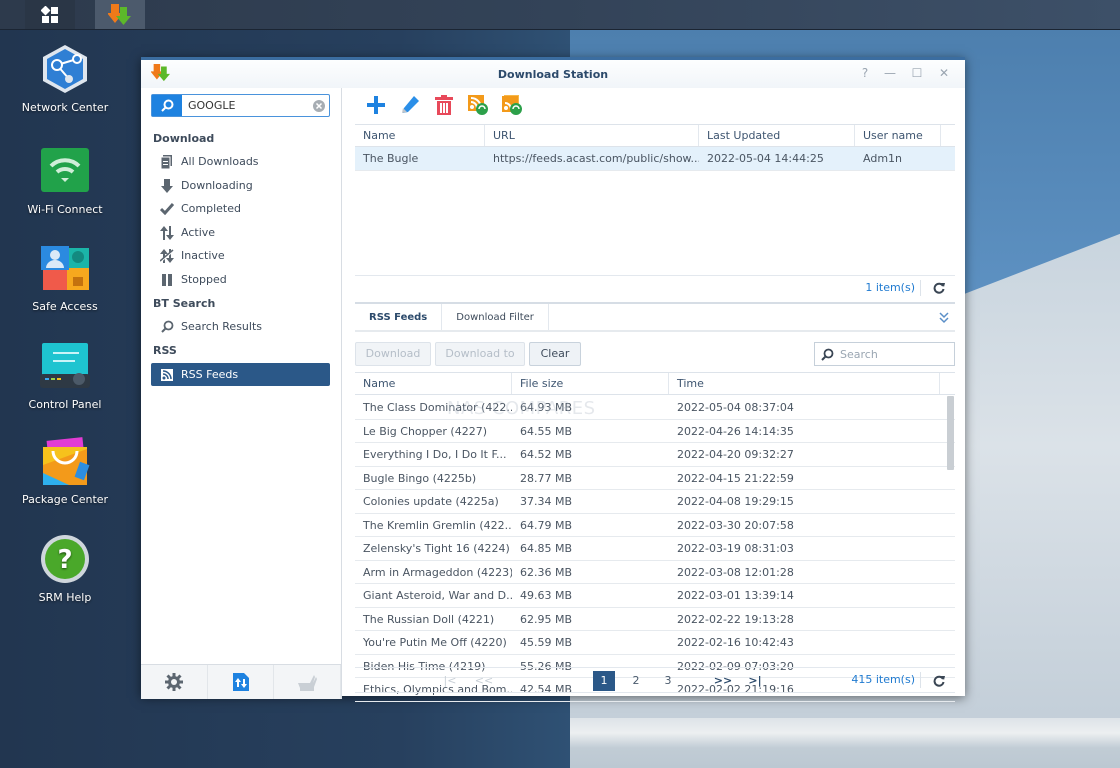  What do you see at coordinates (65, 78) in the screenshot?
I see `desktop-icon-network-center: Network Center` at bounding box center [65, 78].